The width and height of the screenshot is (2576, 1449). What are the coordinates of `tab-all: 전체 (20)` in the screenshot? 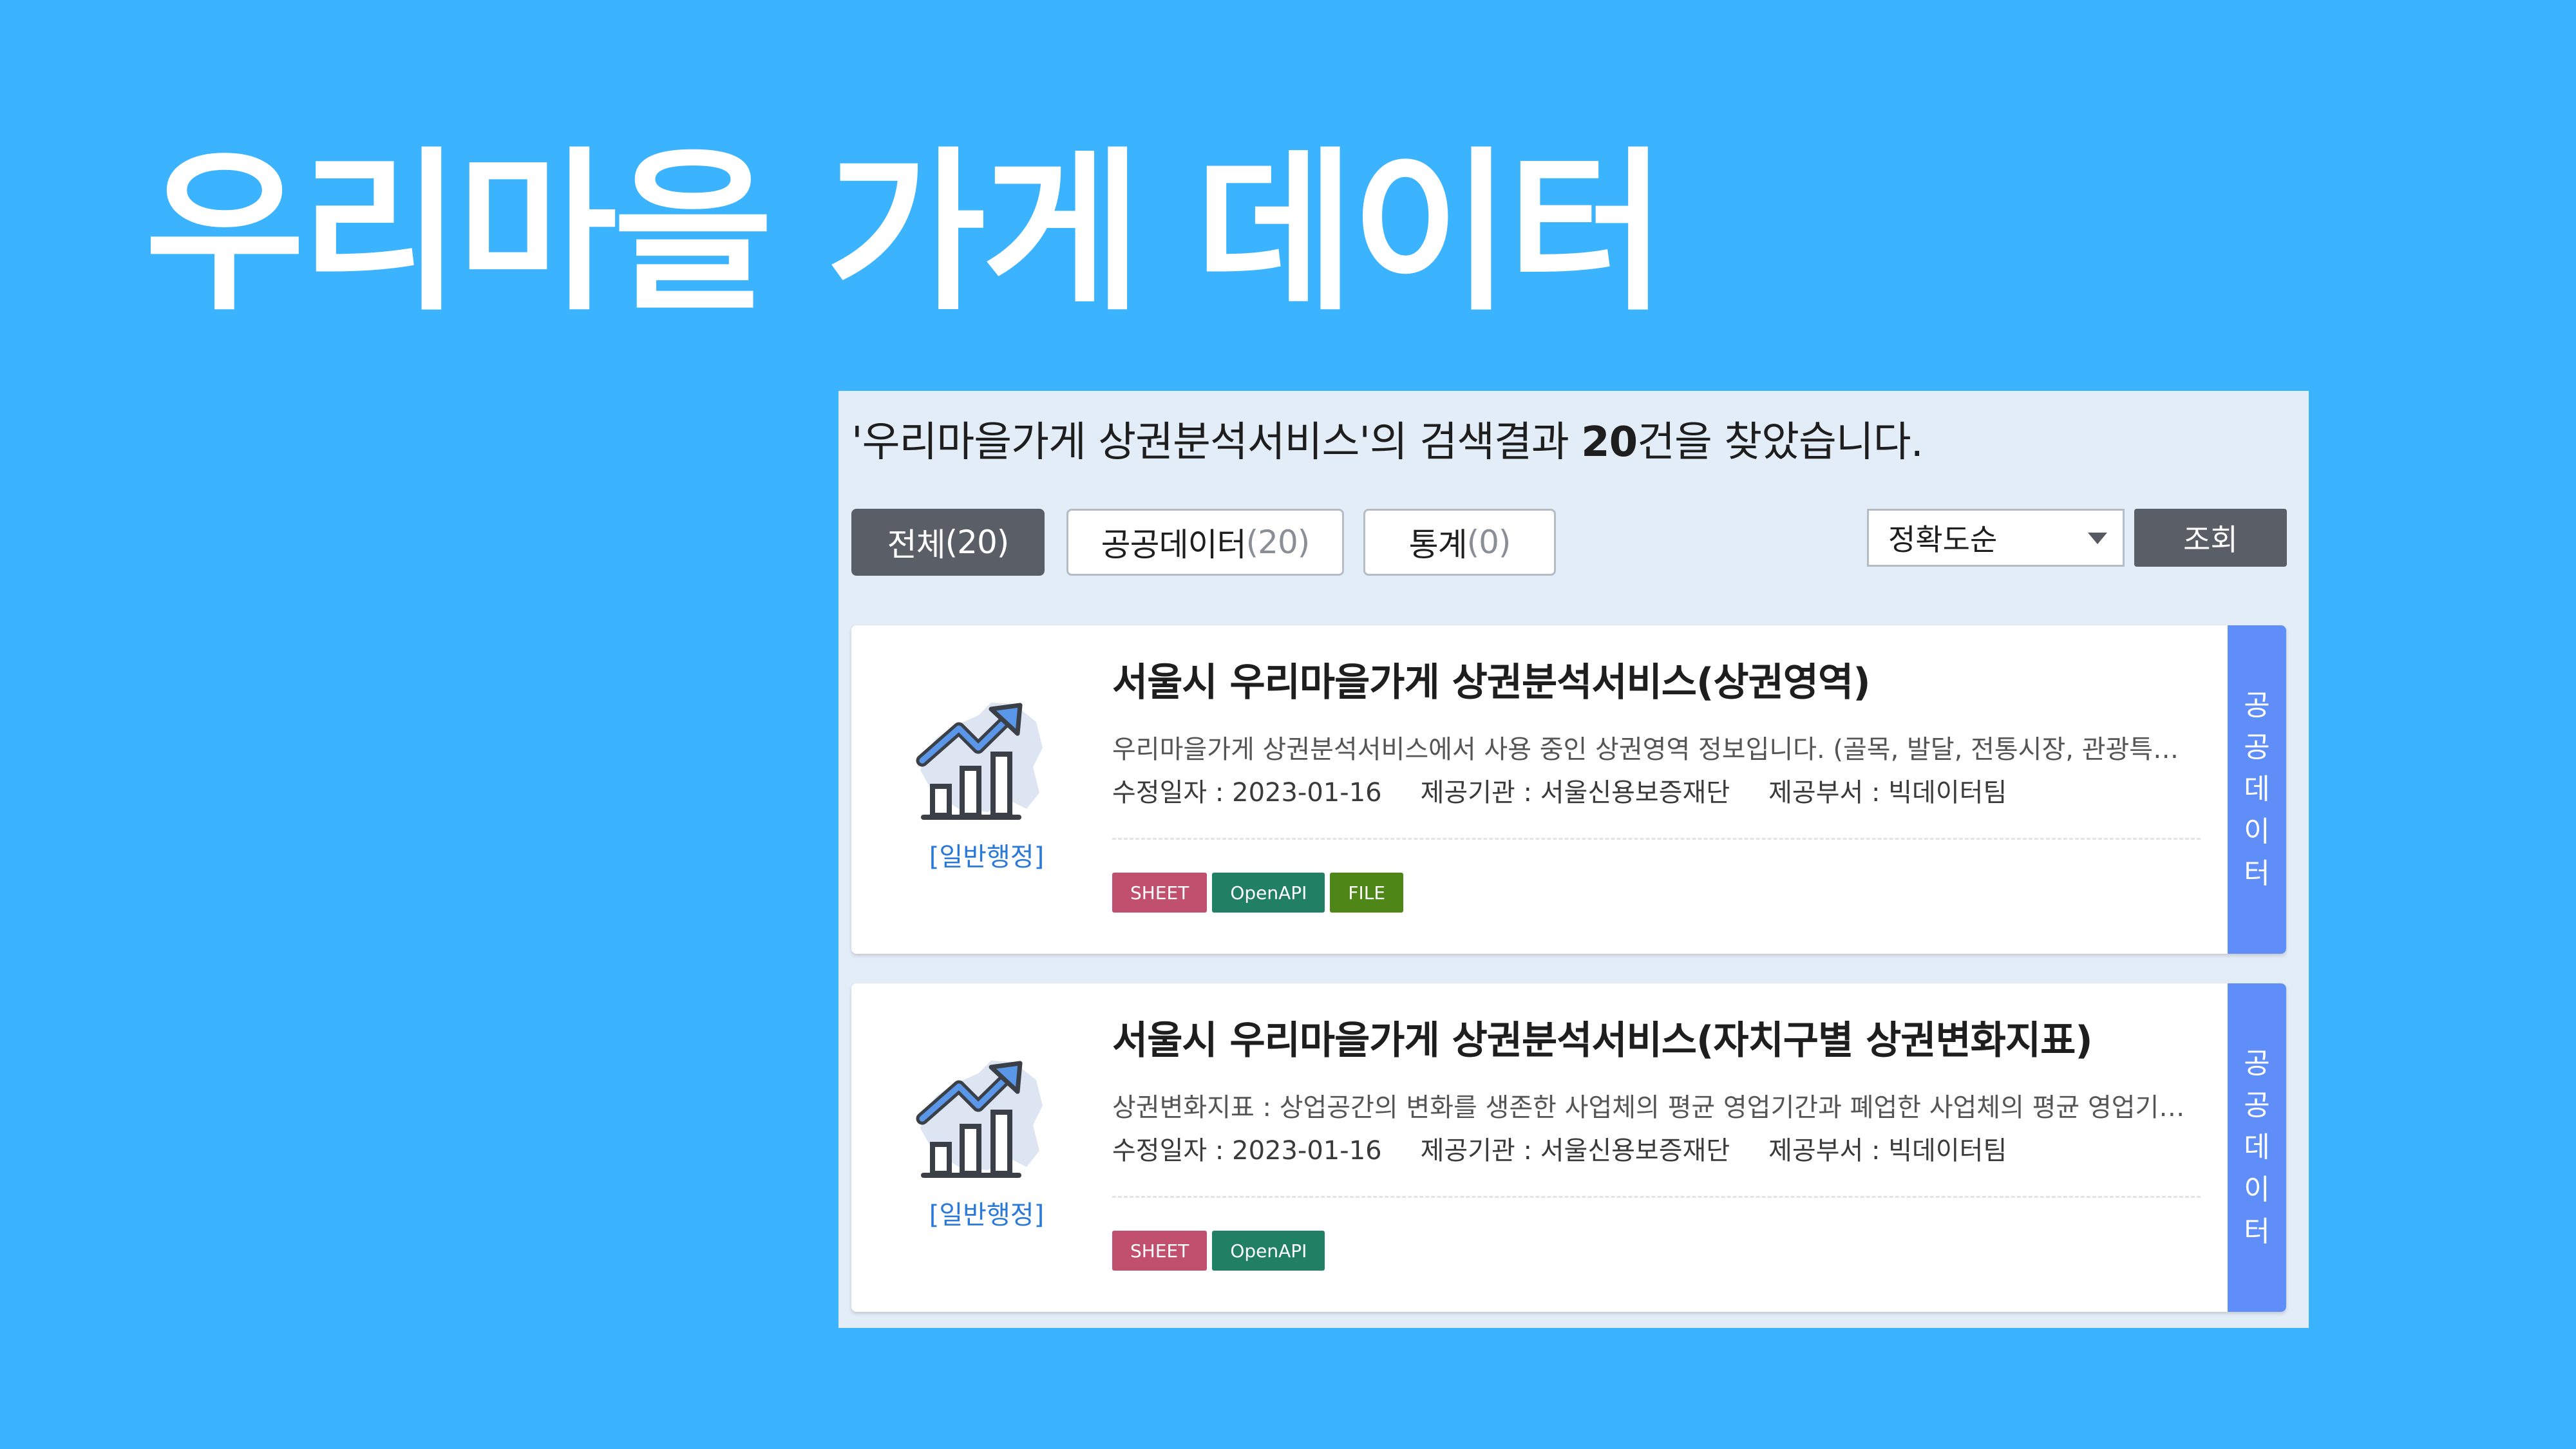 It's located at (948, 542).